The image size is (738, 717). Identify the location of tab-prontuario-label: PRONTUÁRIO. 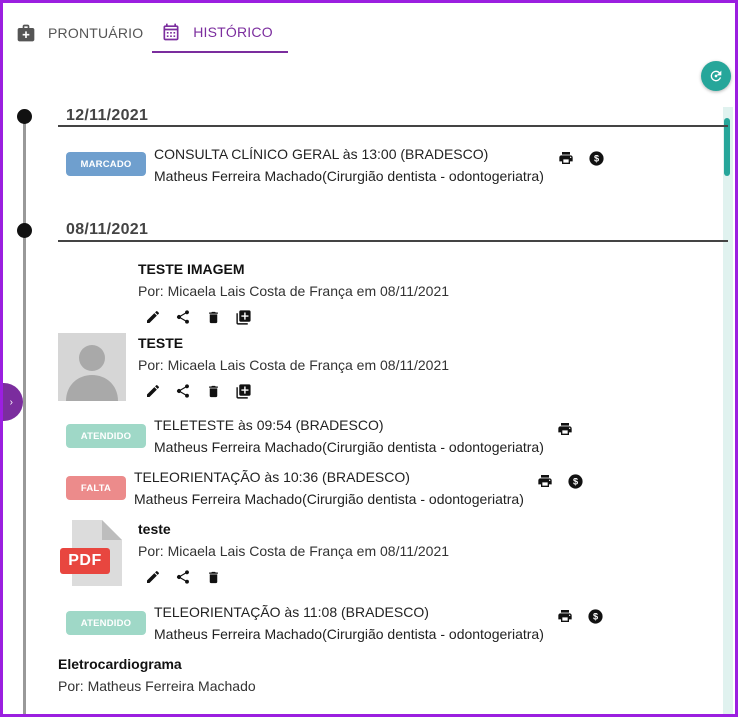
(96, 33).